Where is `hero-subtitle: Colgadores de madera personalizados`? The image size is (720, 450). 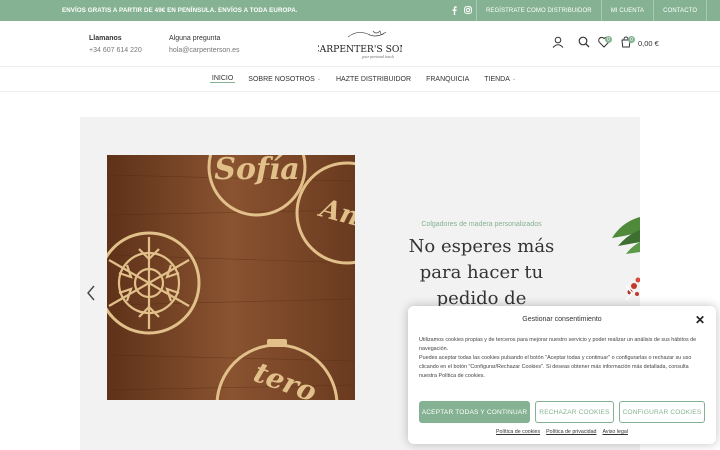 hero-subtitle: Colgadores de madera personalizados is located at coordinates (481, 224).